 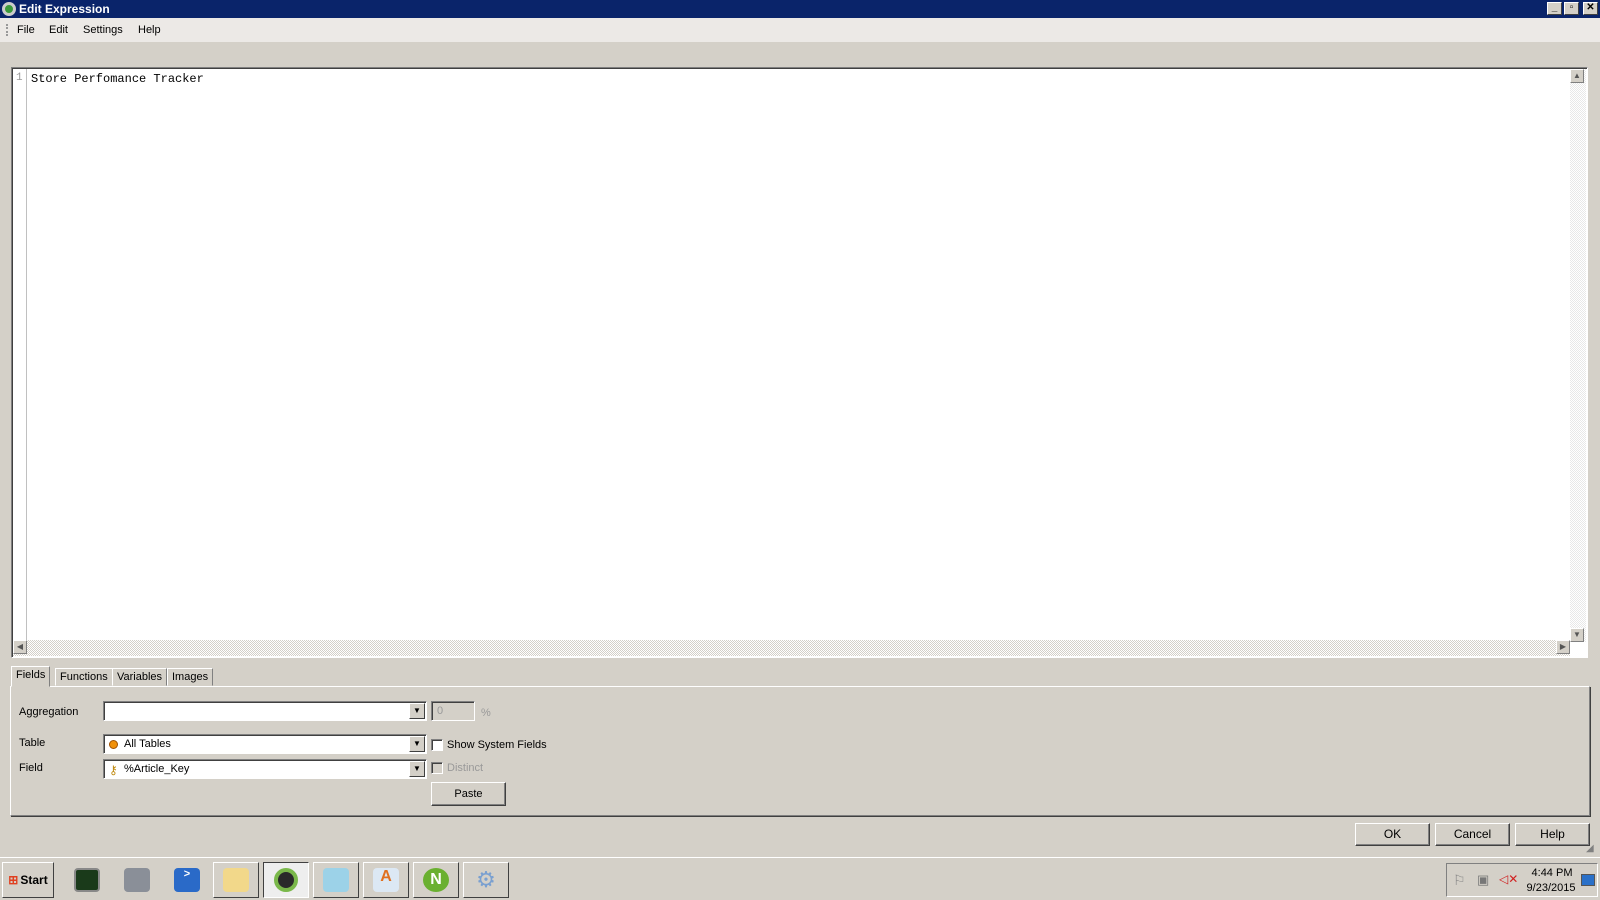 What do you see at coordinates (791, 648) in the screenshot?
I see `horizontal-scrollbar: ◀ ▶` at bounding box center [791, 648].